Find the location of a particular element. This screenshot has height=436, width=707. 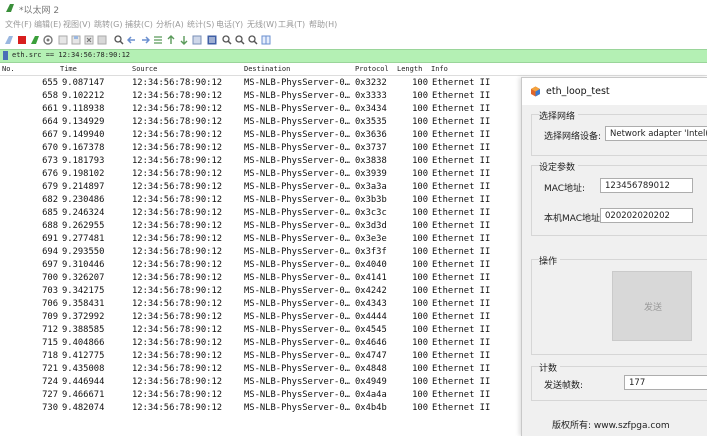

column-header-time: Time is located at coordinates (68, 69).